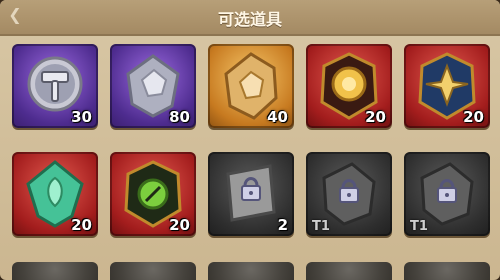  I want to click on item-slot-green-emblem: 20, so click(153, 194).